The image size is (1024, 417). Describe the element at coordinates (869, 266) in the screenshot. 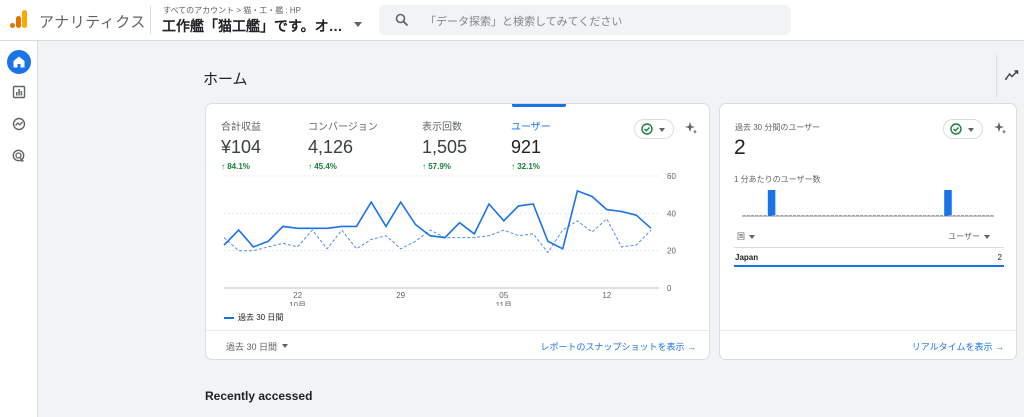

I see `table-row-bar` at that location.